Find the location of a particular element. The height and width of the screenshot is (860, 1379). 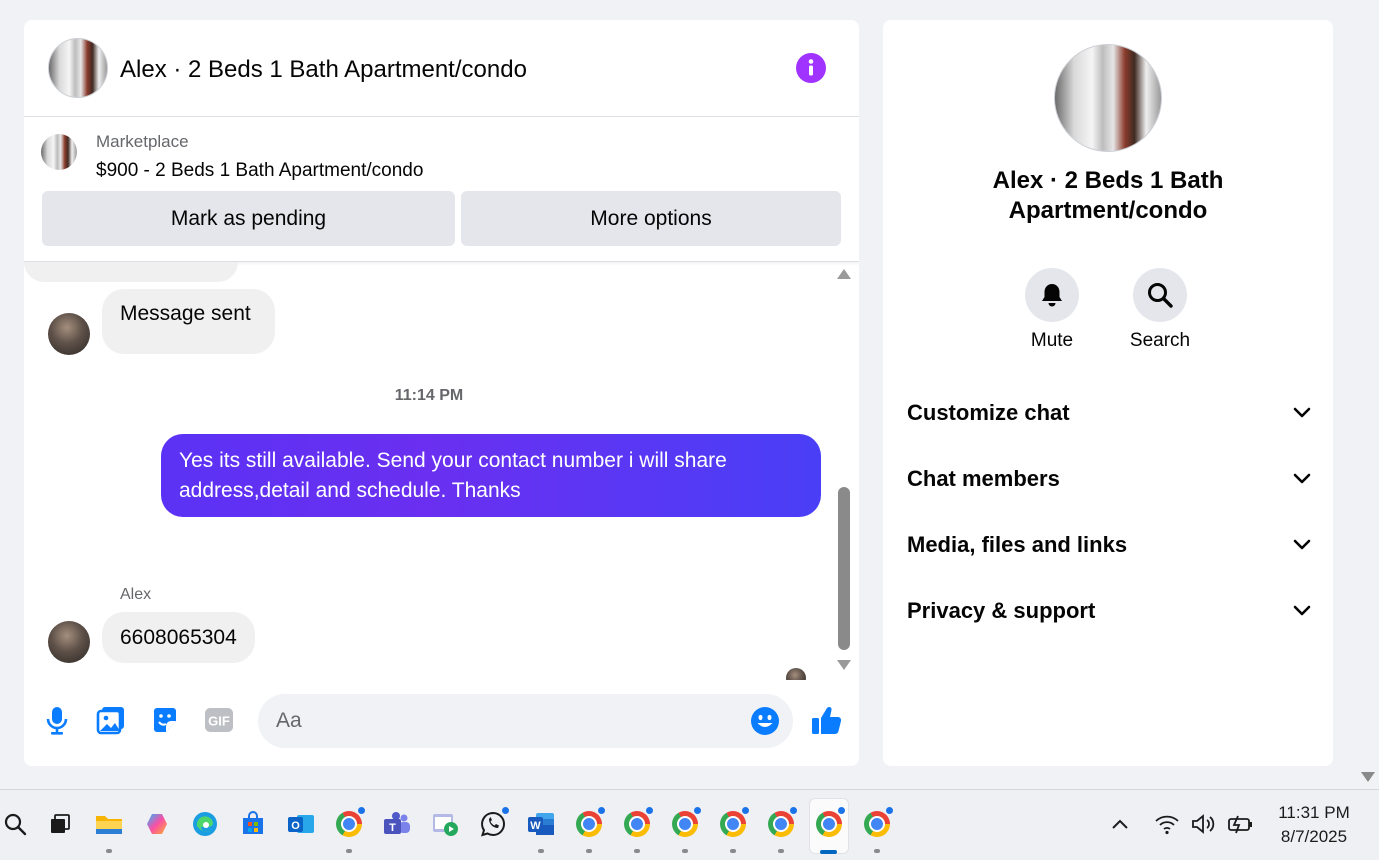

message-list-scrollbar is located at coordinates (844, 470).